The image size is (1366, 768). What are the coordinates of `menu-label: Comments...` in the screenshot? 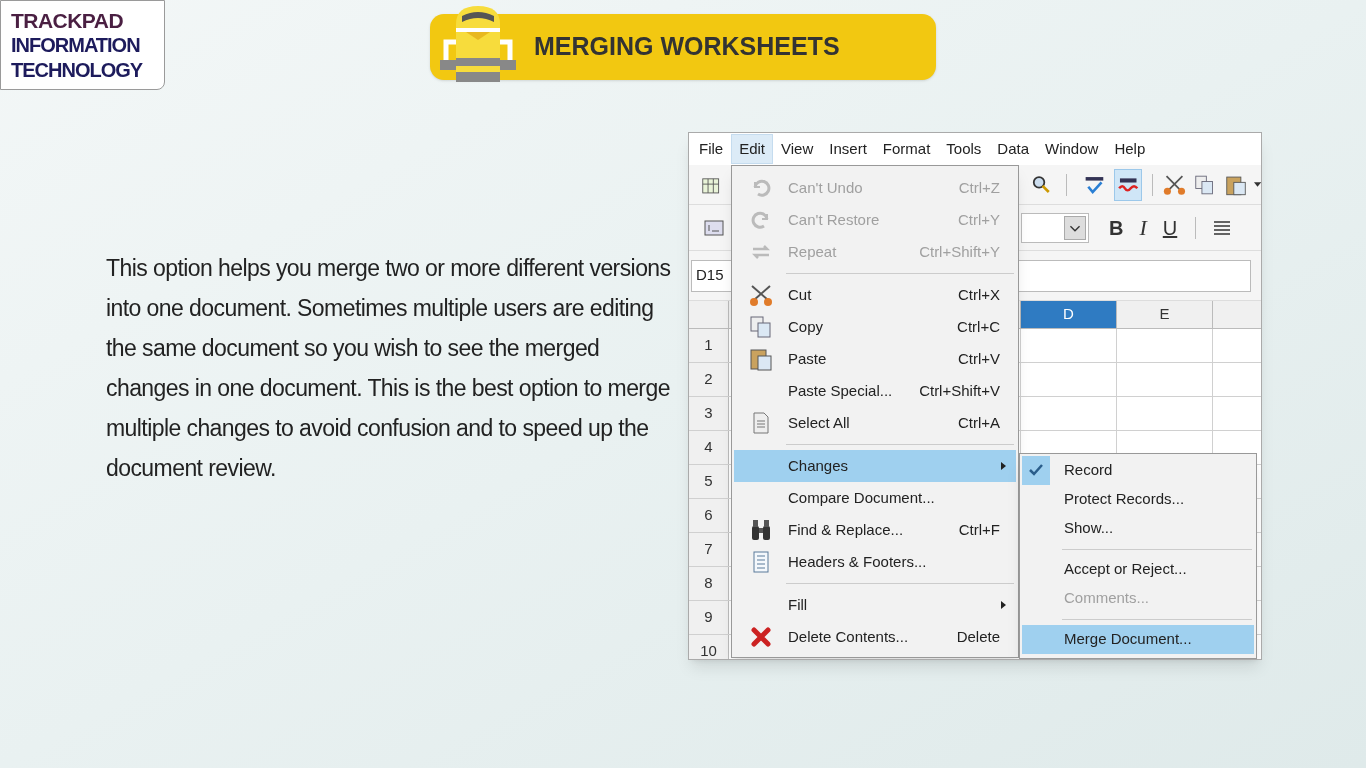 It's located at (1107, 598).